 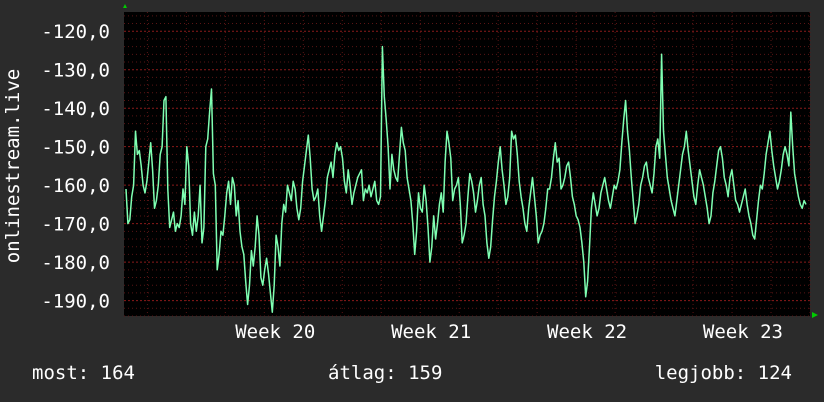 What do you see at coordinates (75, 186) in the screenshot?
I see `y-tick-label: -160,0` at bounding box center [75, 186].